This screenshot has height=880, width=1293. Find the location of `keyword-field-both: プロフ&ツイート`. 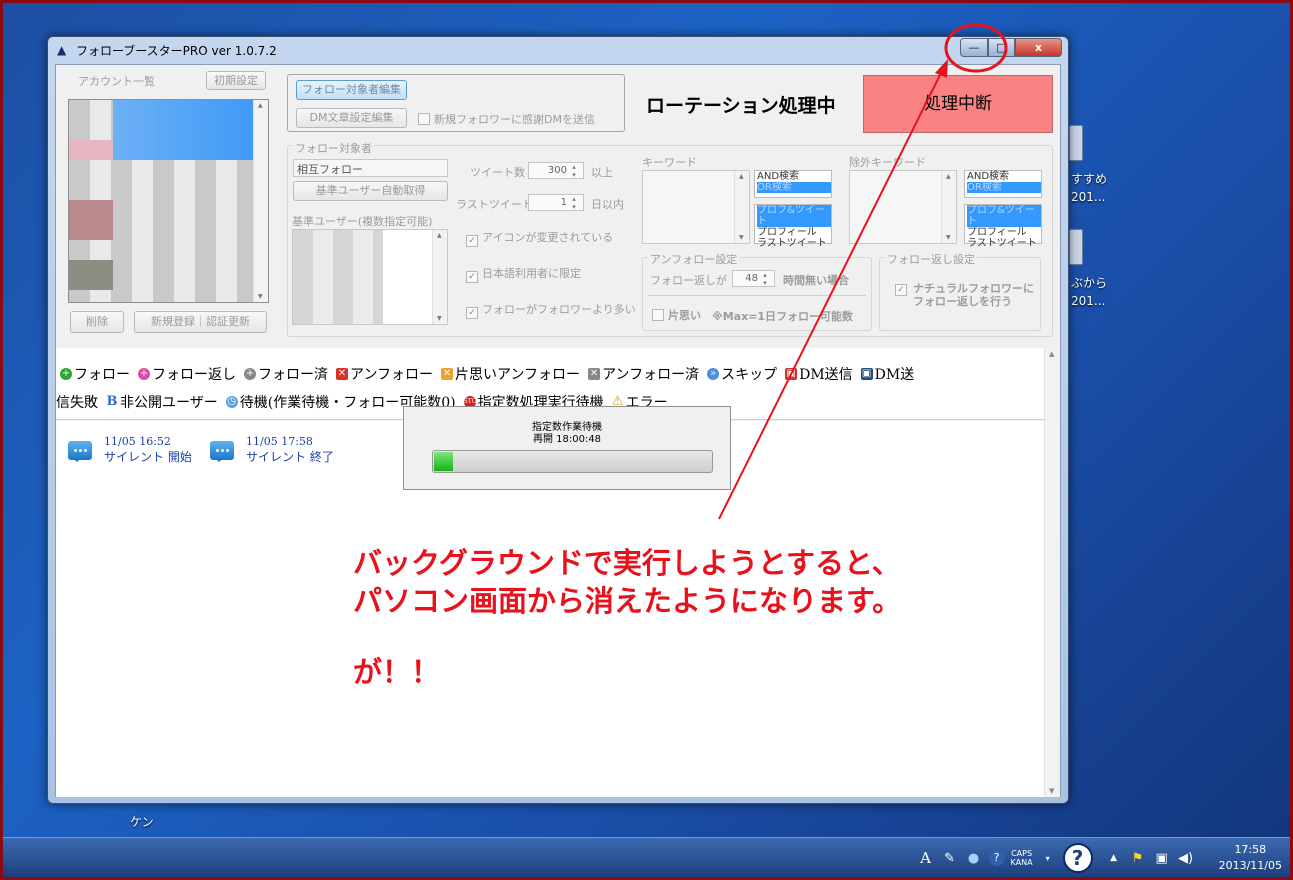

keyword-field-both: プロフ&ツイート is located at coordinates (794, 216).